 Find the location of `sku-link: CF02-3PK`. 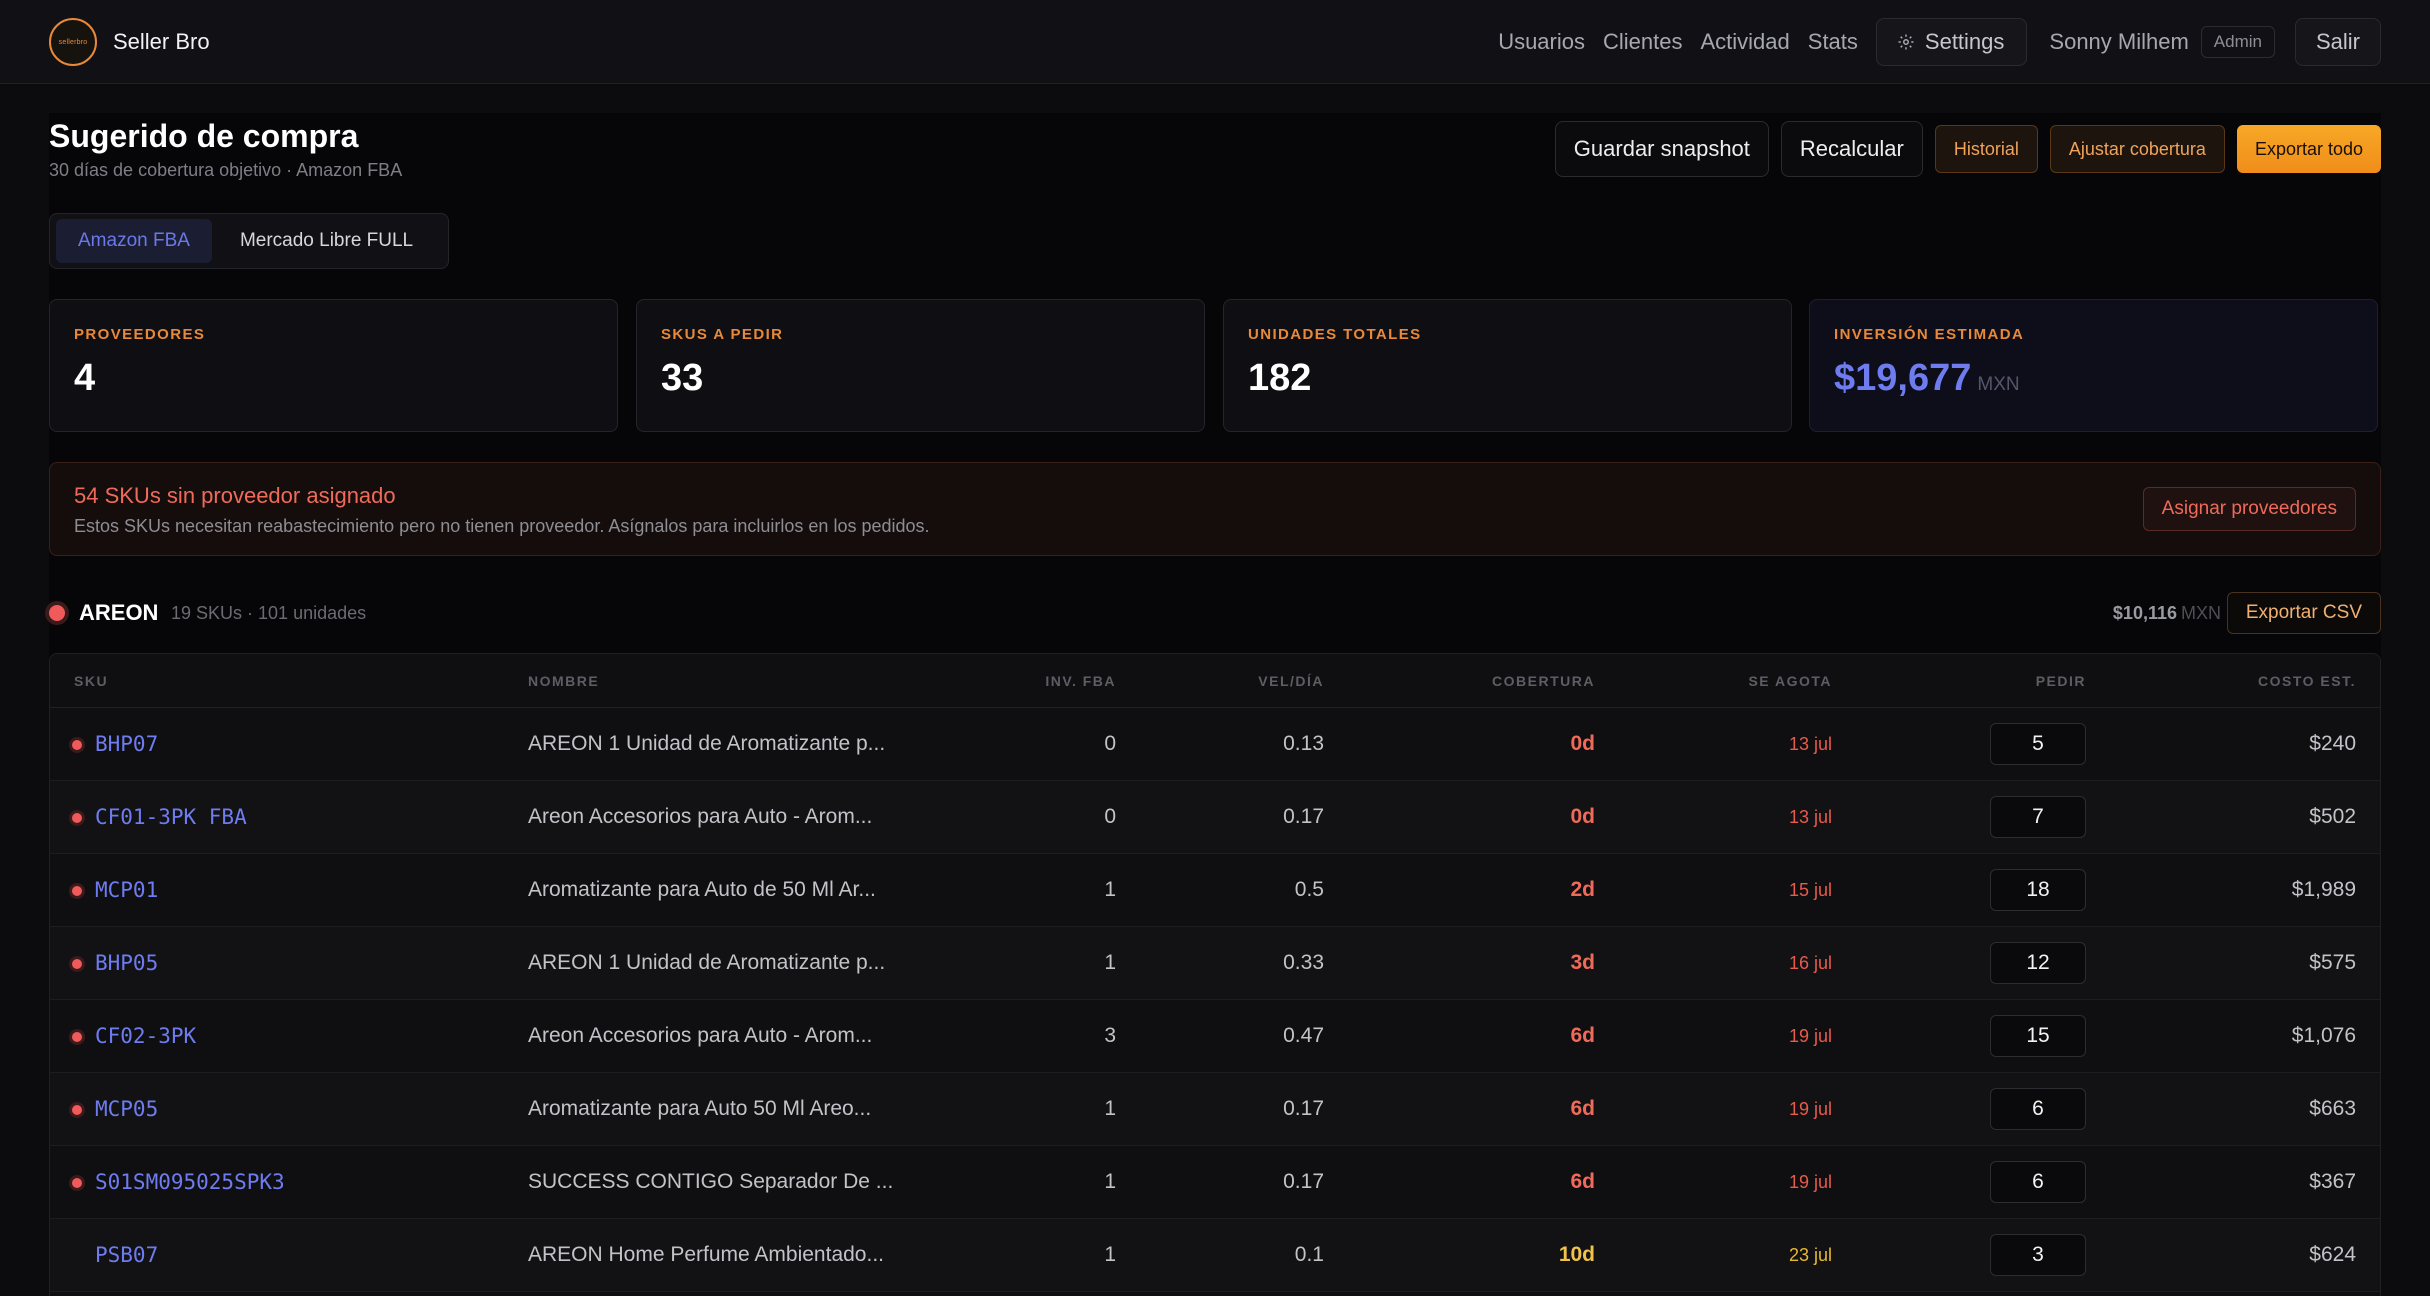

sku-link: CF02-3PK is located at coordinates (145, 1036).